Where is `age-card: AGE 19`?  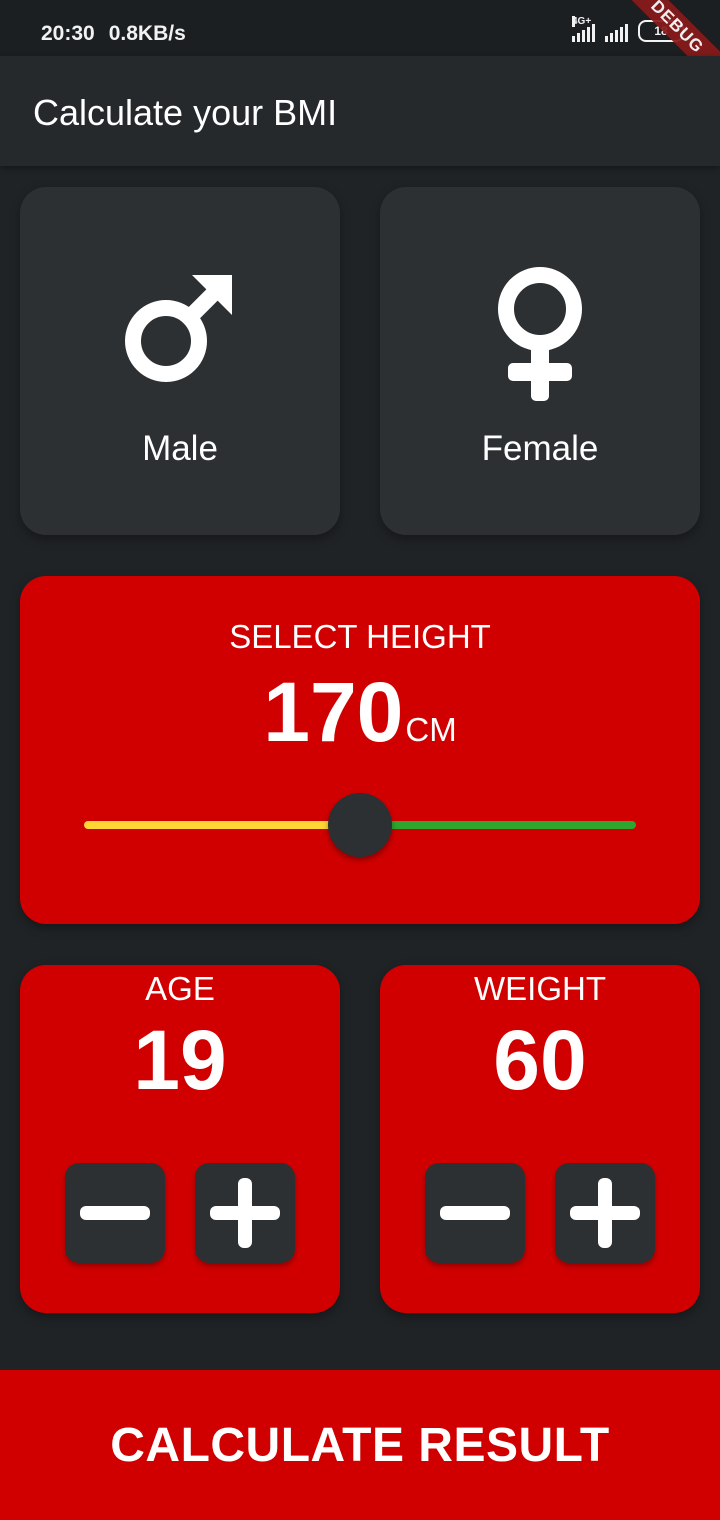 age-card: AGE 19 is located at coordinates (180, 1139).